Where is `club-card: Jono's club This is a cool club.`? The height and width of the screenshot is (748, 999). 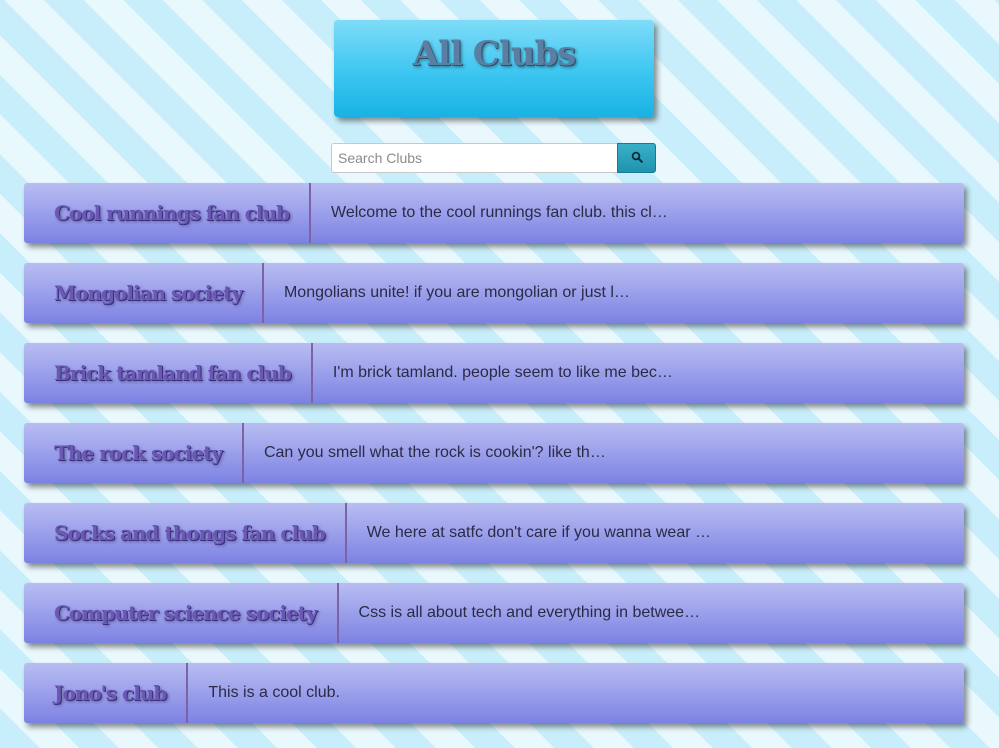 club-card: Jono's club This is a cool club. is located at coordinates (494, 693).